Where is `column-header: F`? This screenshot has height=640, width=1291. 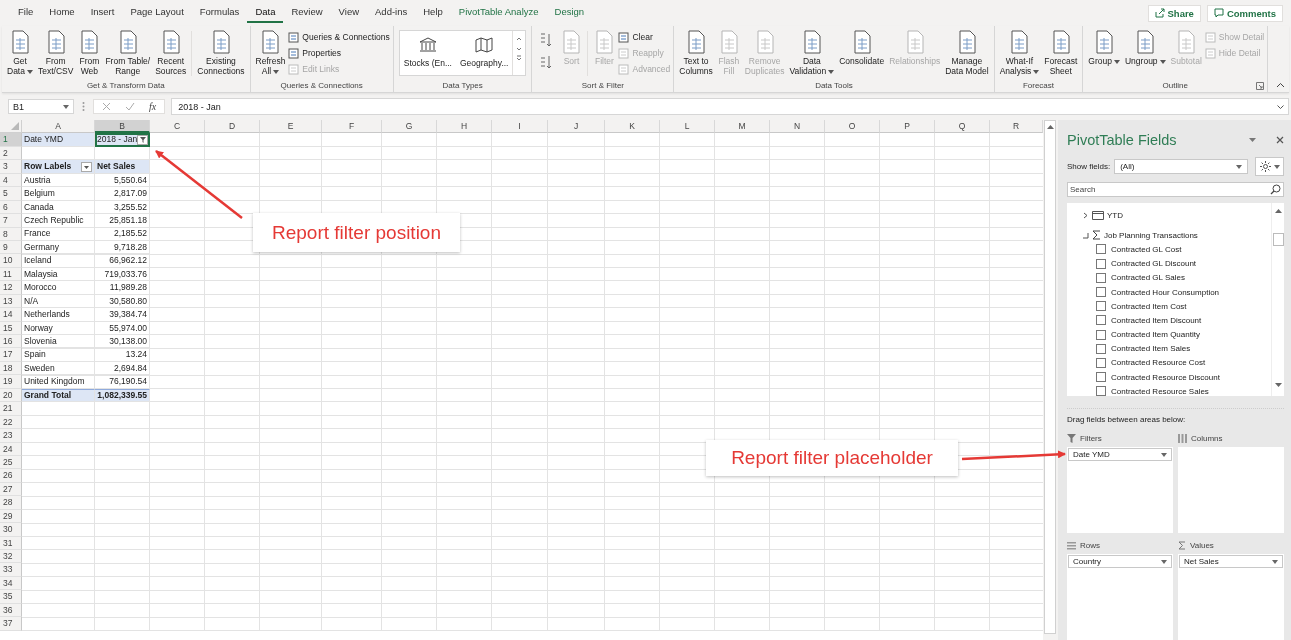 column-header: F is located at coordinates (352, 127).